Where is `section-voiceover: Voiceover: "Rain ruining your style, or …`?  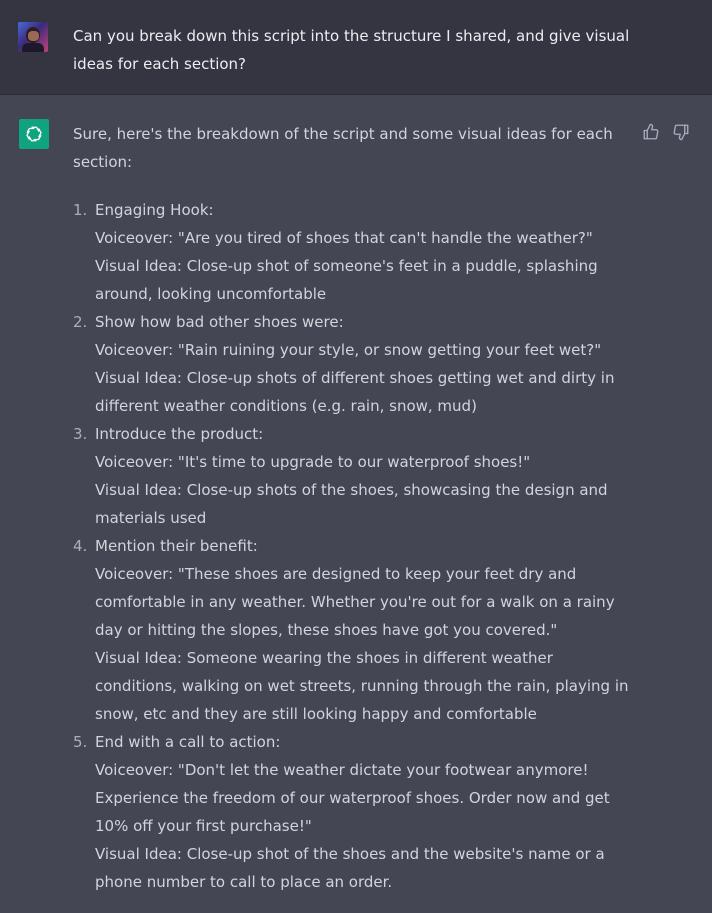 section-voiceover: Voiceover: "Rain ruining your style, or … is located at coordinates (348, 350).